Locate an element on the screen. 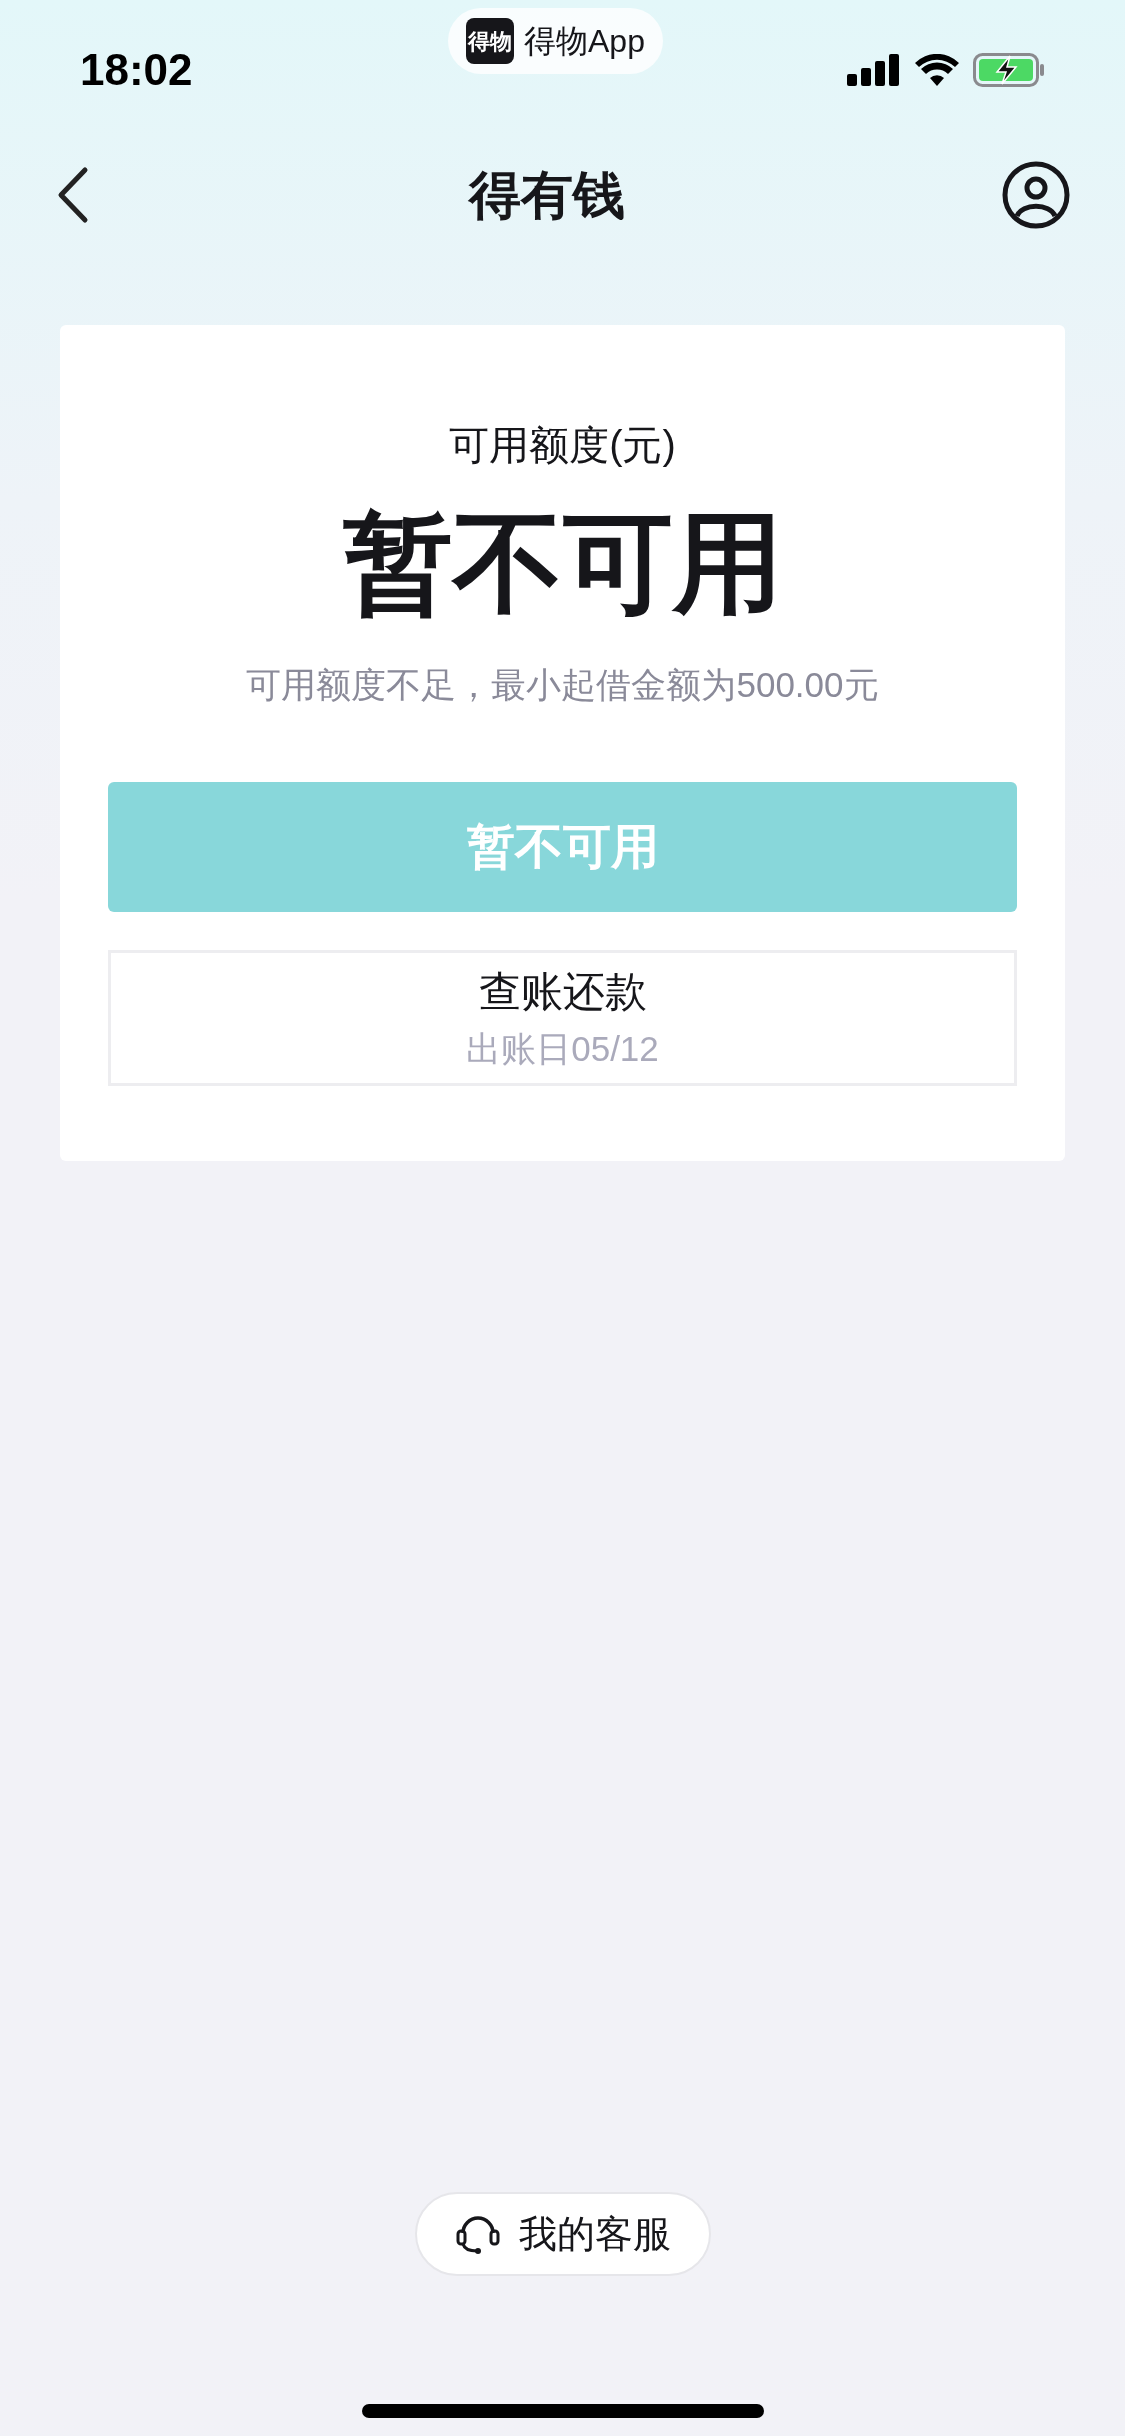 The width and height of the screenshot is (1125, 2436). battery-charging-icon is located at coordinates (1009, 70).